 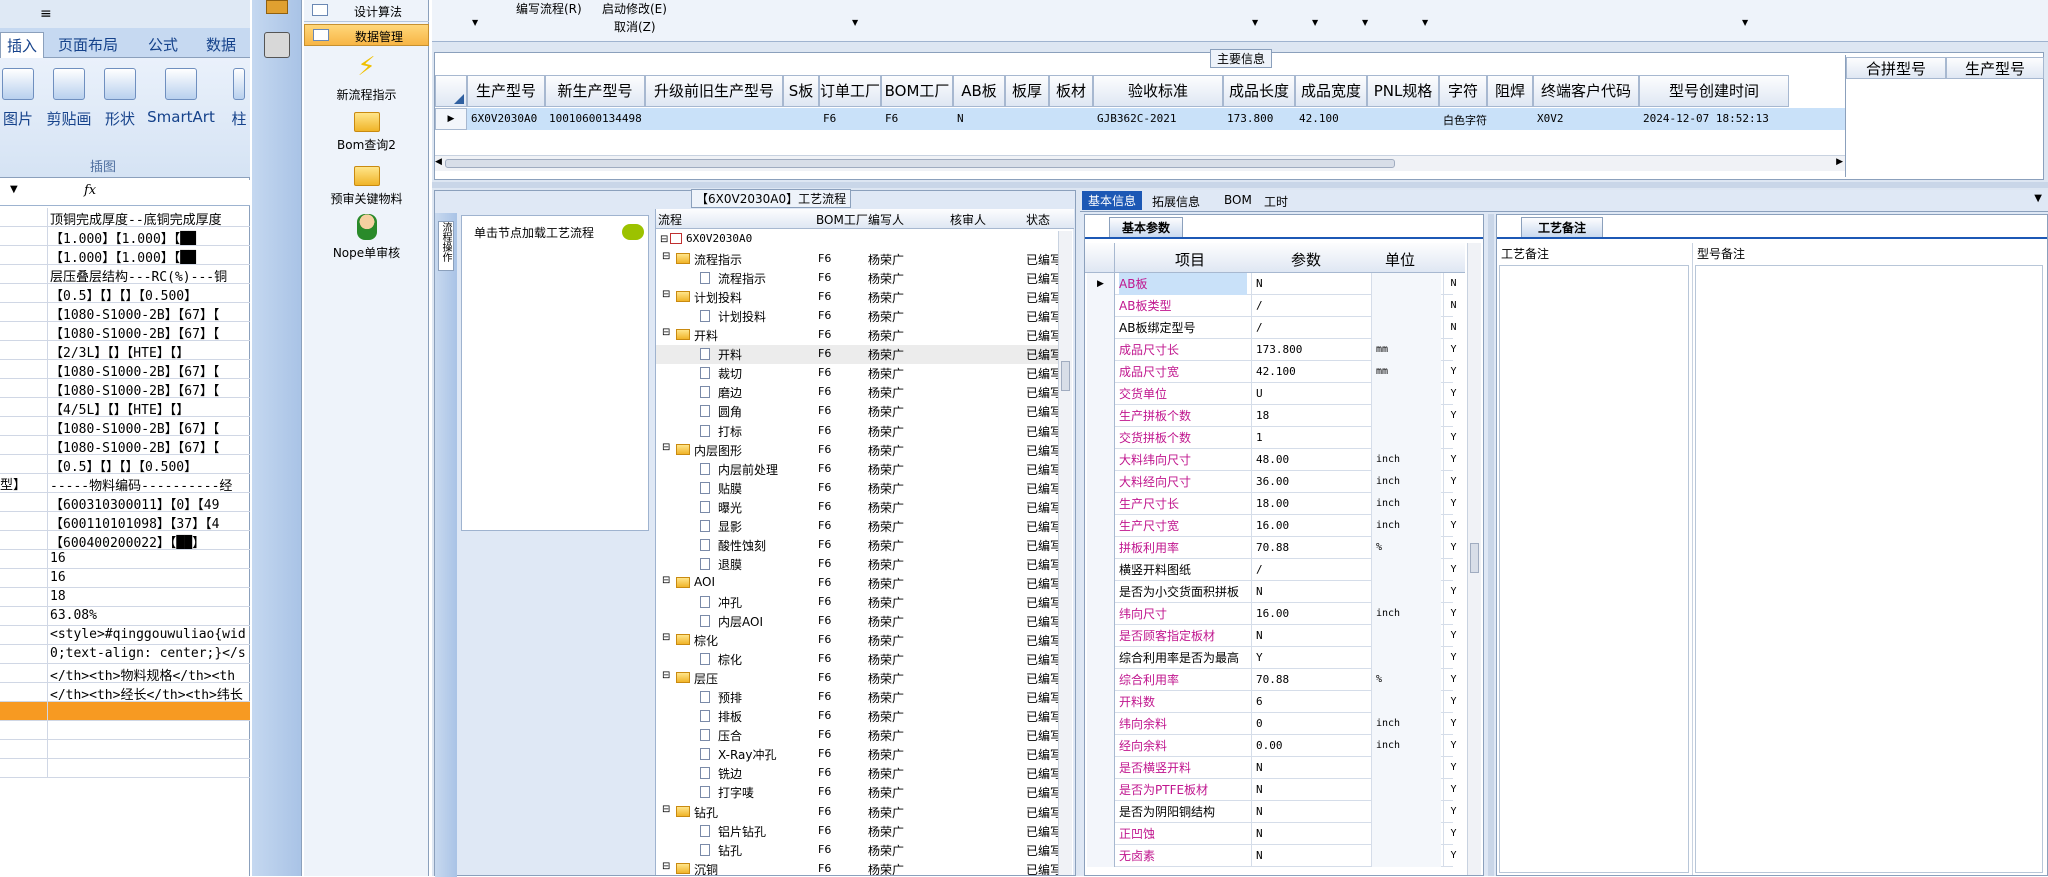 I want to click on tree-node: ⊟ 流程指示 F6 杨荣广 已编写, so click(x=857, y=259).